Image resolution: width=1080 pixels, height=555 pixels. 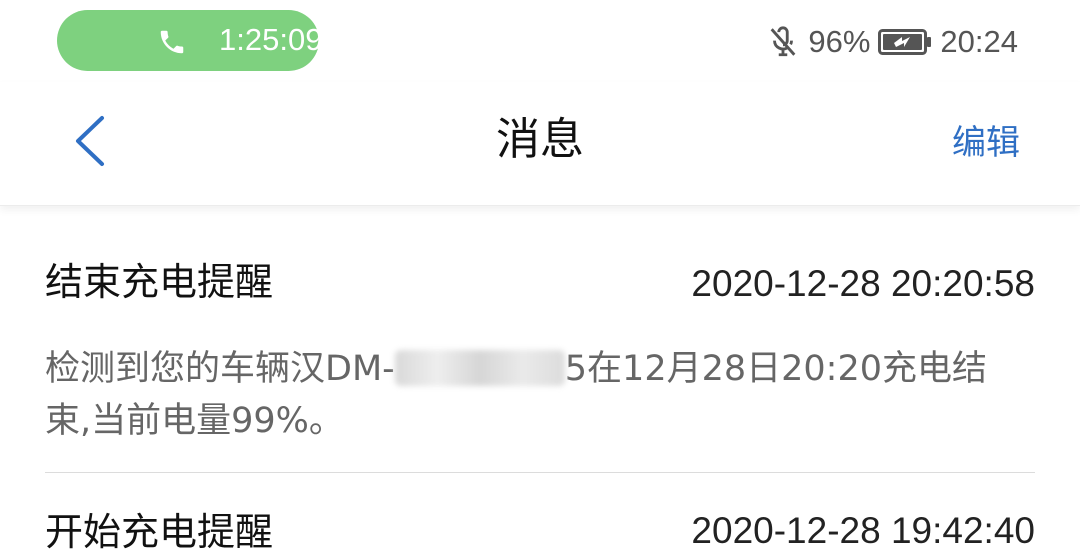 I want to click on status-bar: 1:25:09 96% 20:24, so click(x=540, y=41).